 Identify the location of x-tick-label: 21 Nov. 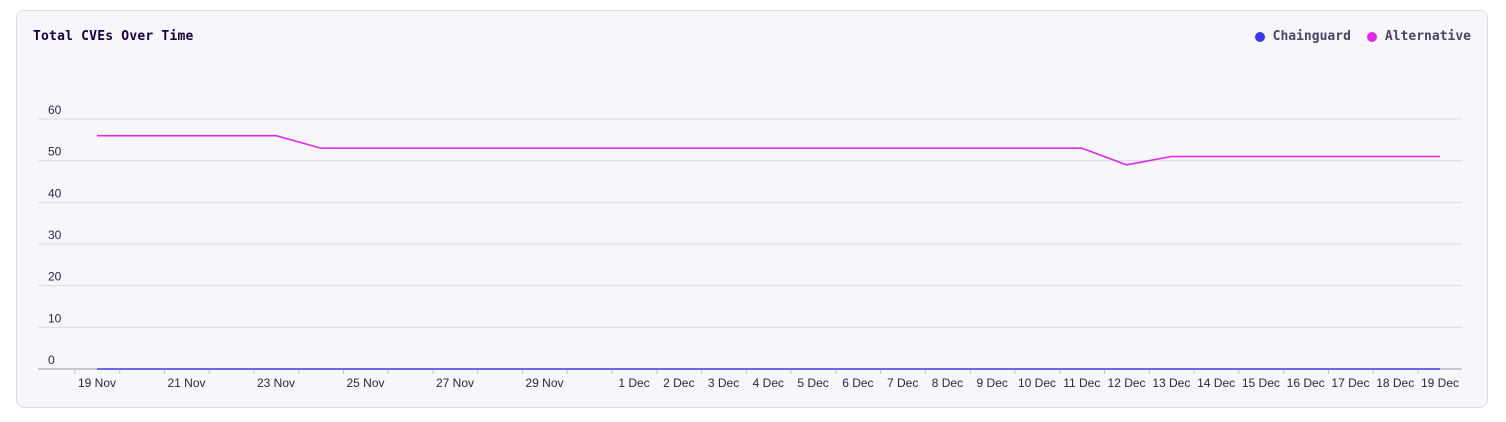
(186, 383).